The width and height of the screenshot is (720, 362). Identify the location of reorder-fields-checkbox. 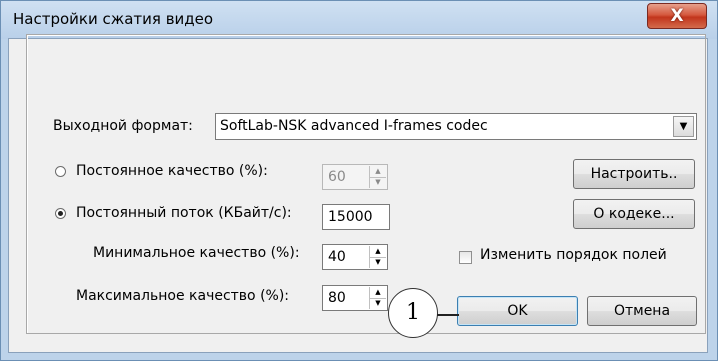
(465, 257).